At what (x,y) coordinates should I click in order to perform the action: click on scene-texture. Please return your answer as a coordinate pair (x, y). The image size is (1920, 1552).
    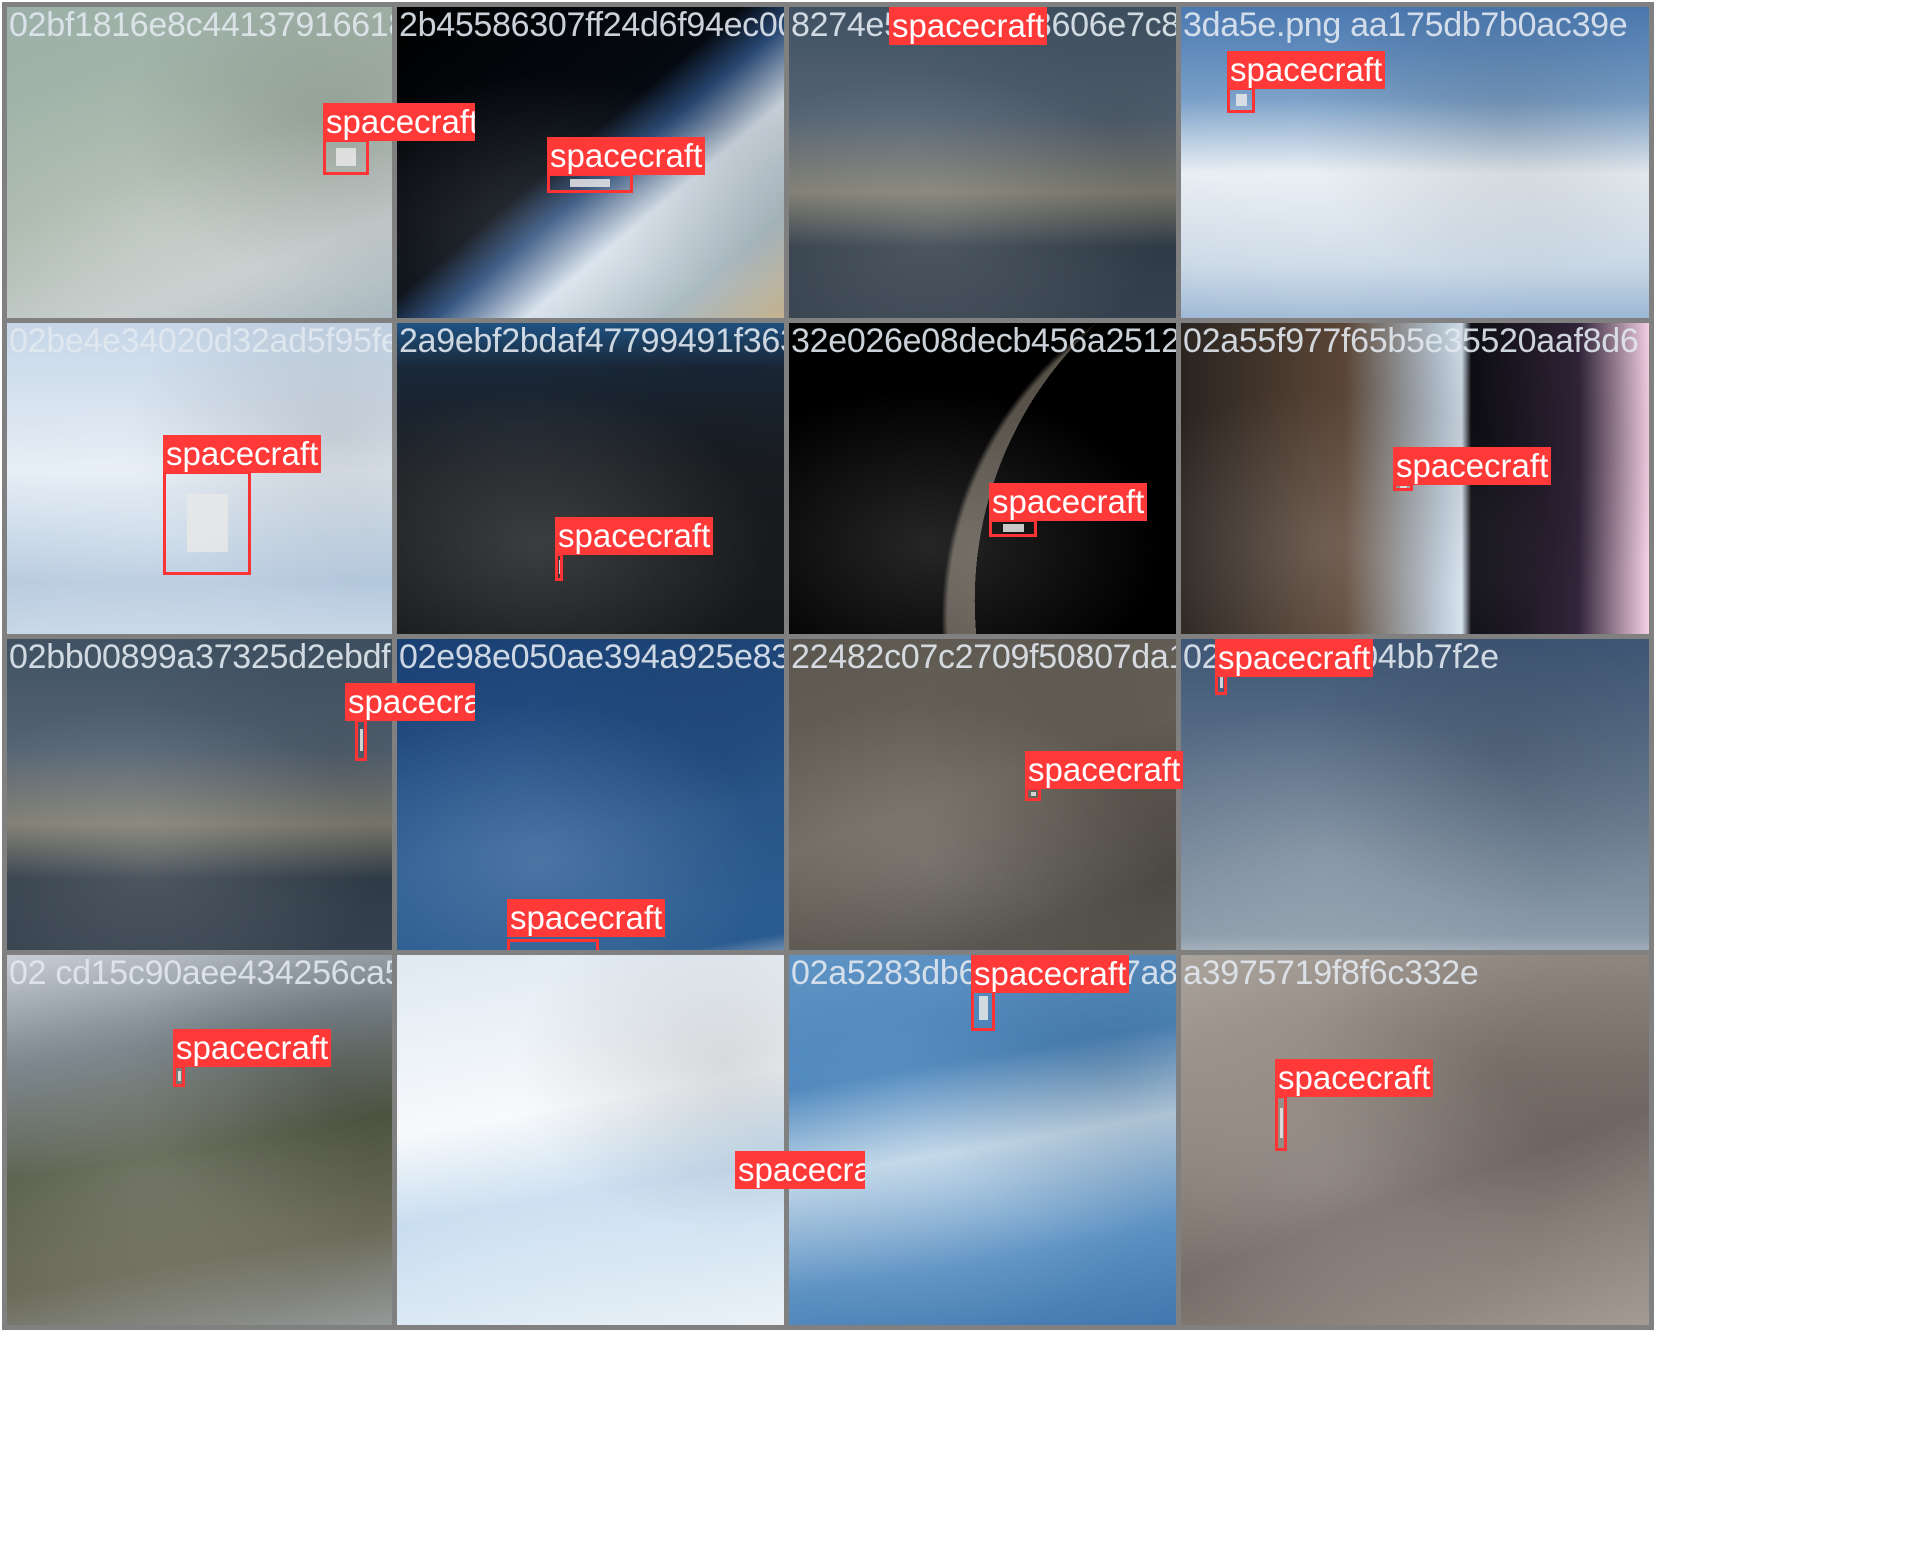
    Looking at the image, I should click on (1415, 1140).